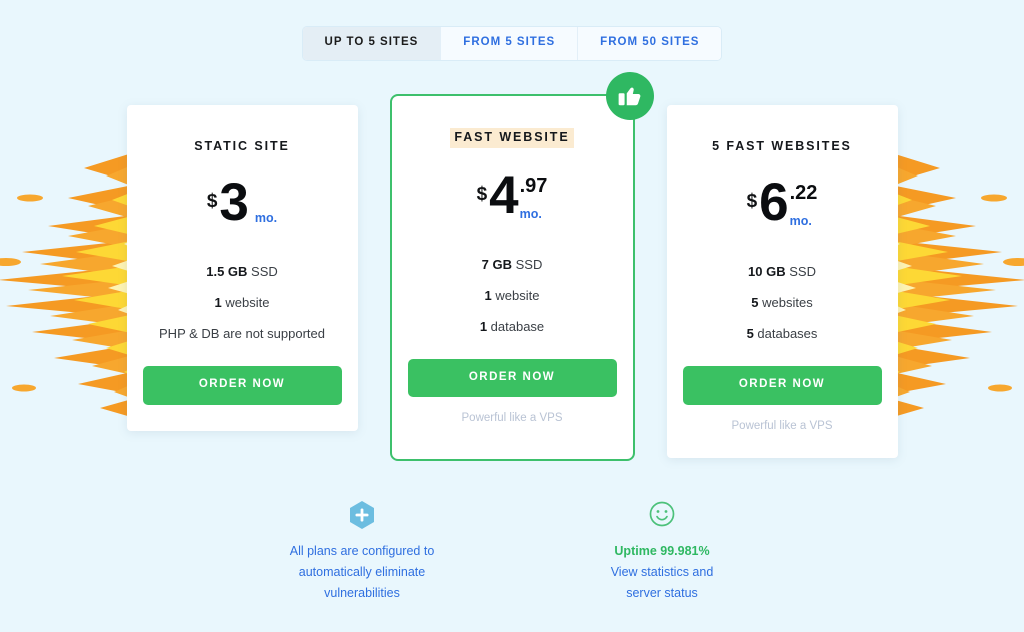 The height and width of the screenshot is (632, 1024). I want to click on smiley-face-icon, so click(662, 515).